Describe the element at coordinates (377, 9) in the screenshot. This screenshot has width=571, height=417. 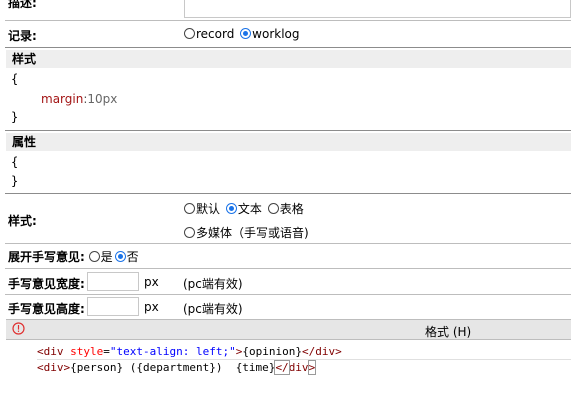
I see `description-input` at that location.